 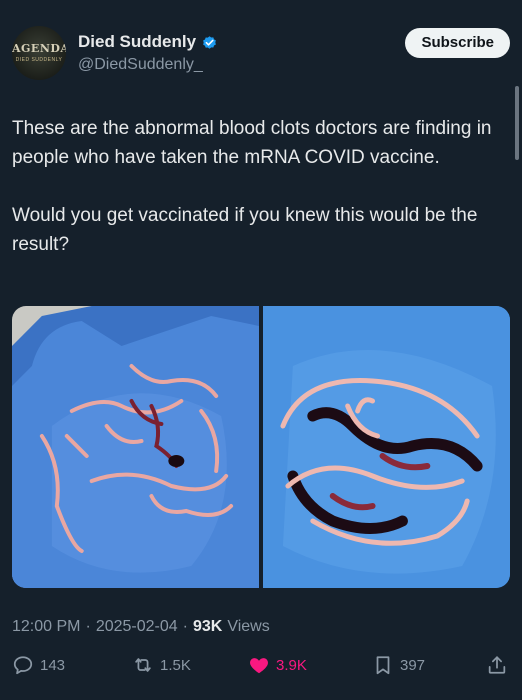 I want to click on tweet-meta: 12:00 PM · 2025-02-04 · 93K Views, so click(x=141, y=627).